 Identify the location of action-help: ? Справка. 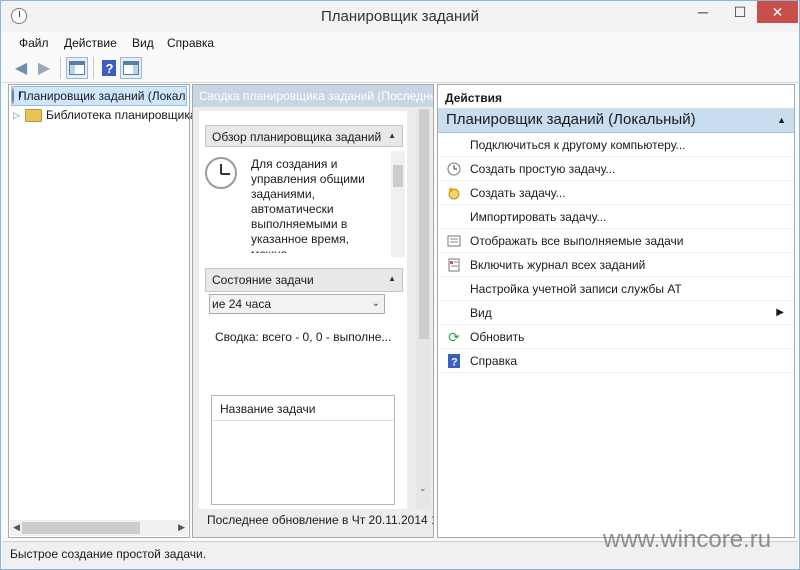
(616, 361).